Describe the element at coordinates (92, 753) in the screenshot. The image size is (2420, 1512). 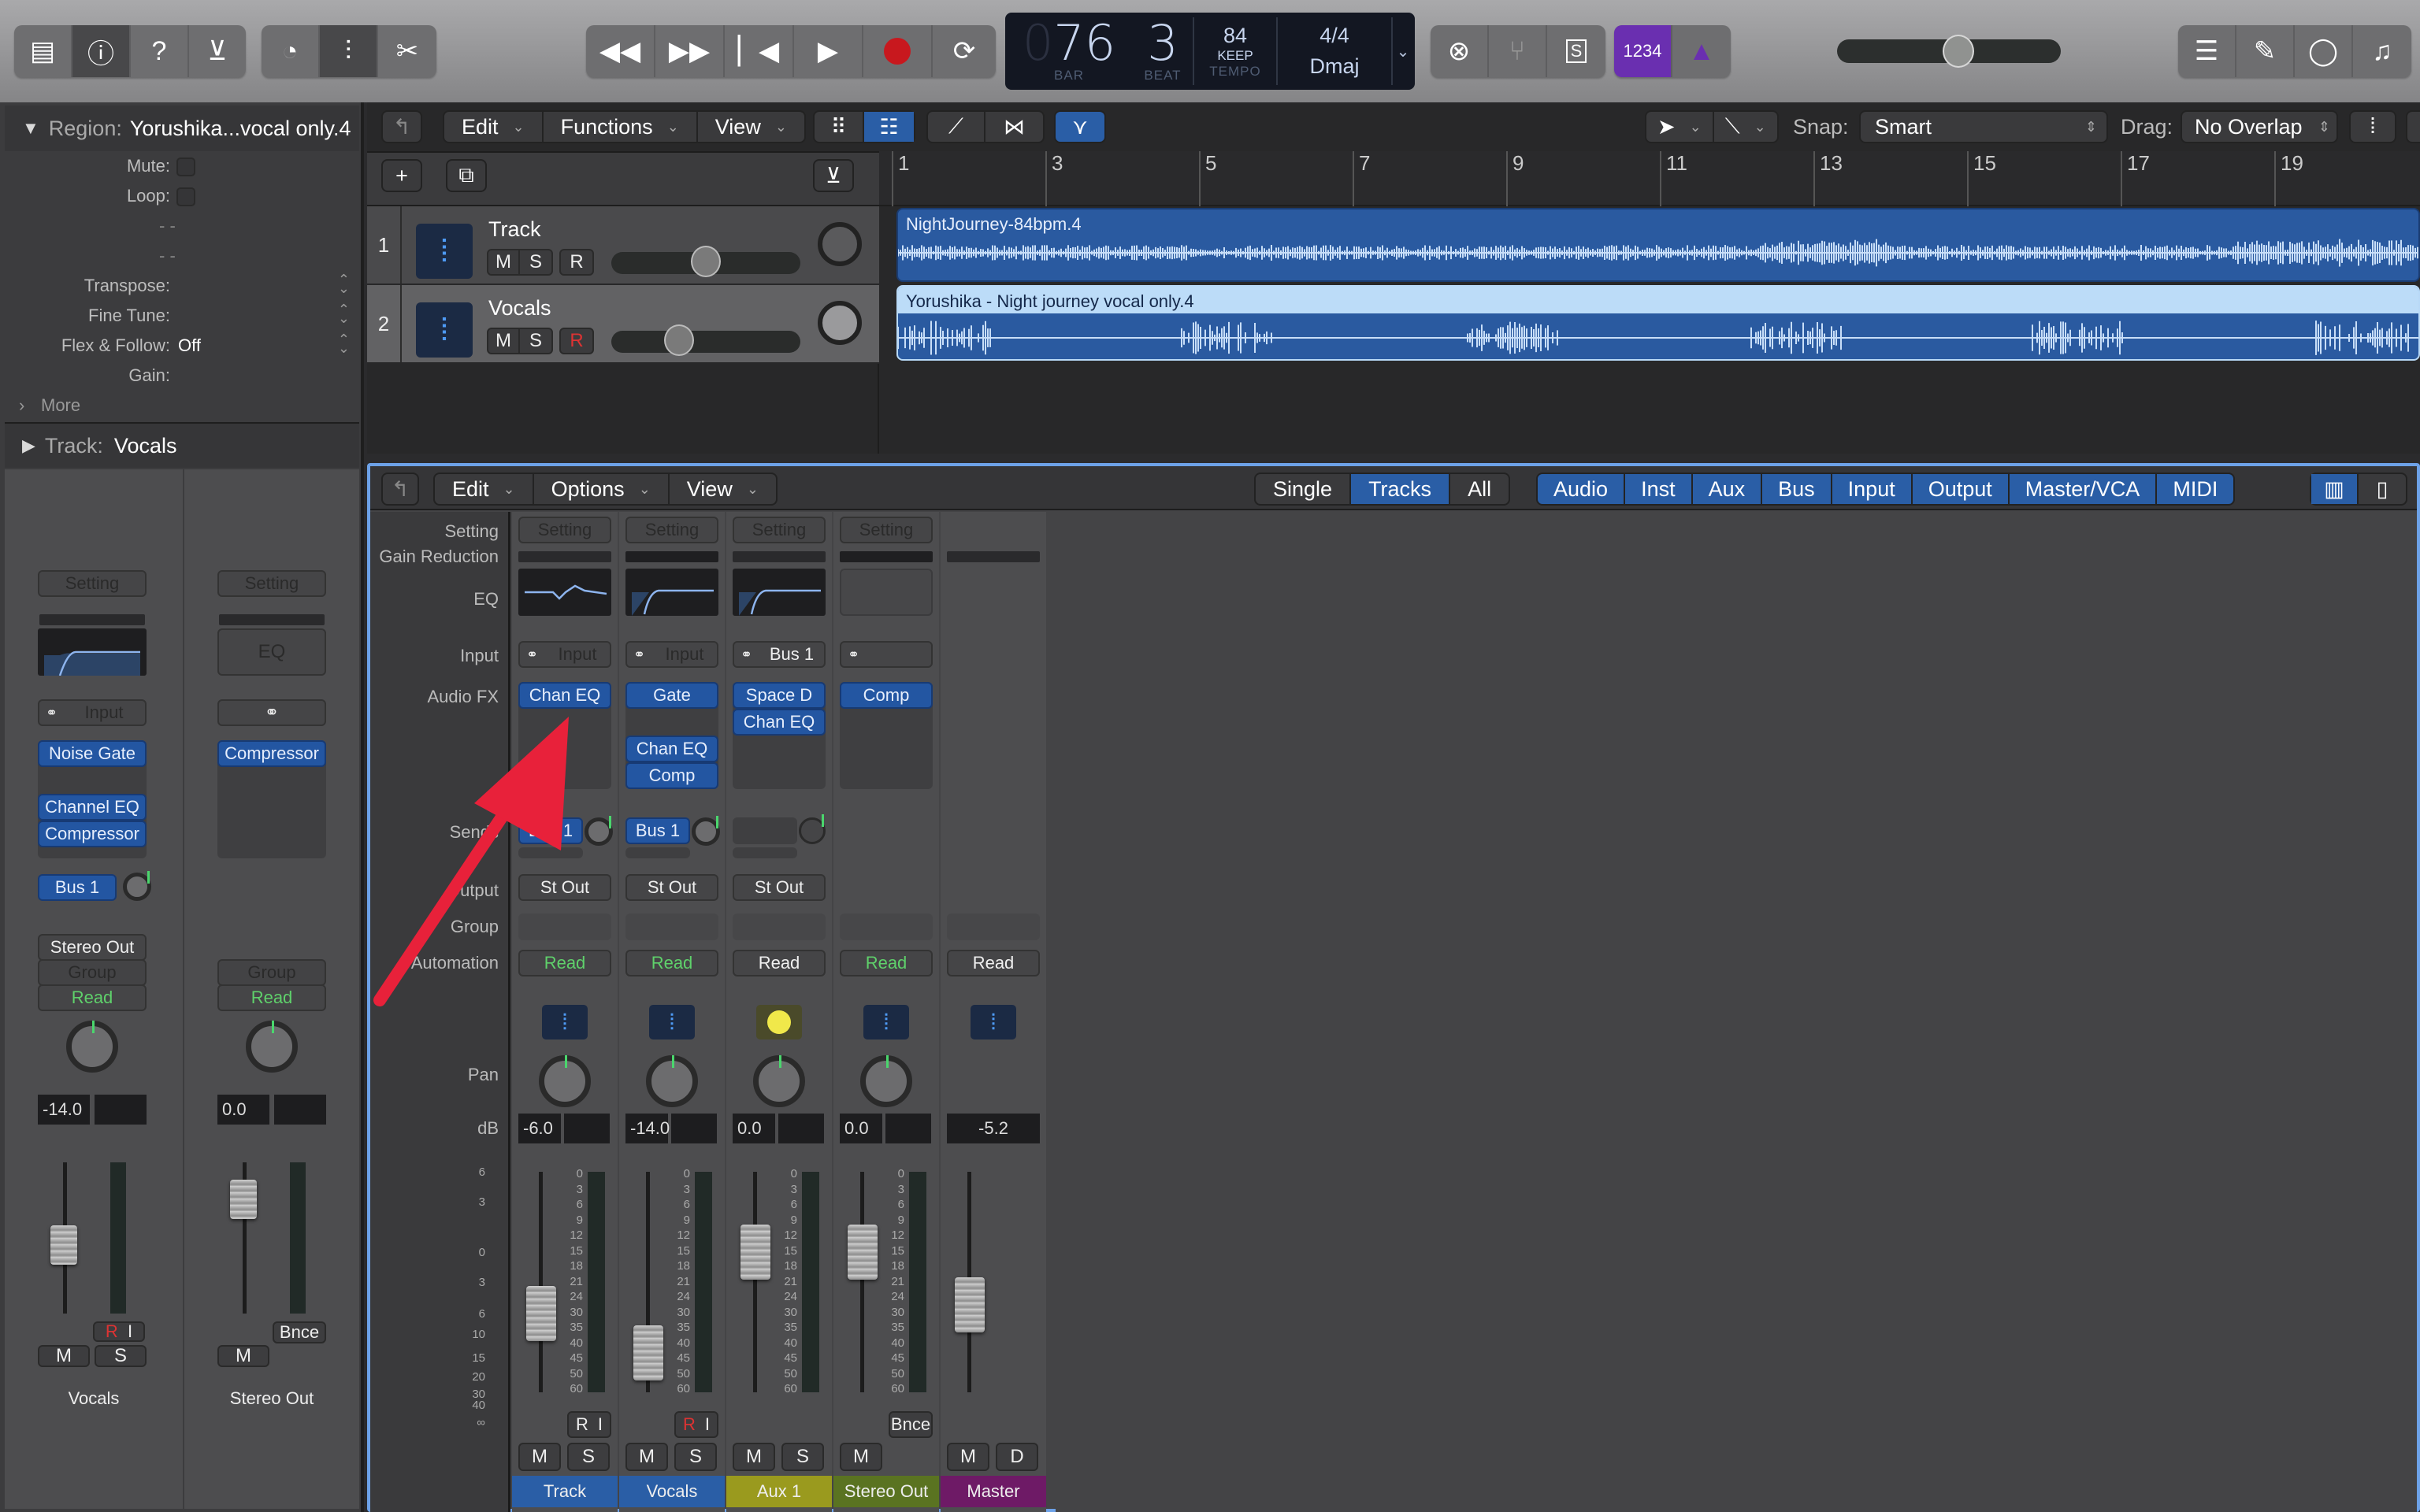
I see `fx-slot-noise-gate: Noise Gate` at that location.